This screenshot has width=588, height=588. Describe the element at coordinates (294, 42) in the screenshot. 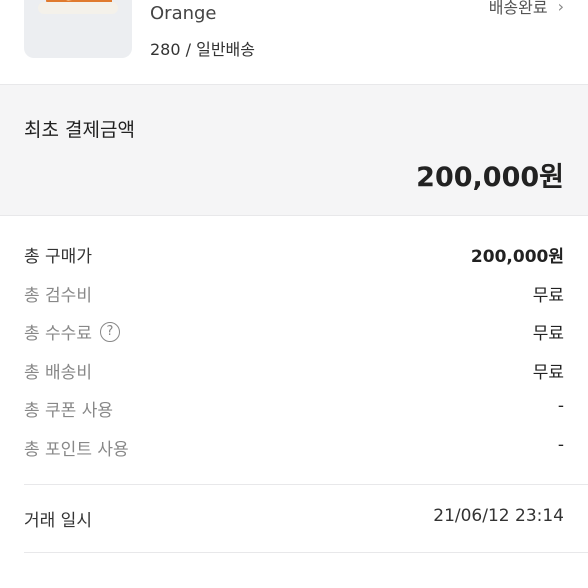

I see `product-row: Orange 280 / 일반배송 배송완료 ›` at that location.